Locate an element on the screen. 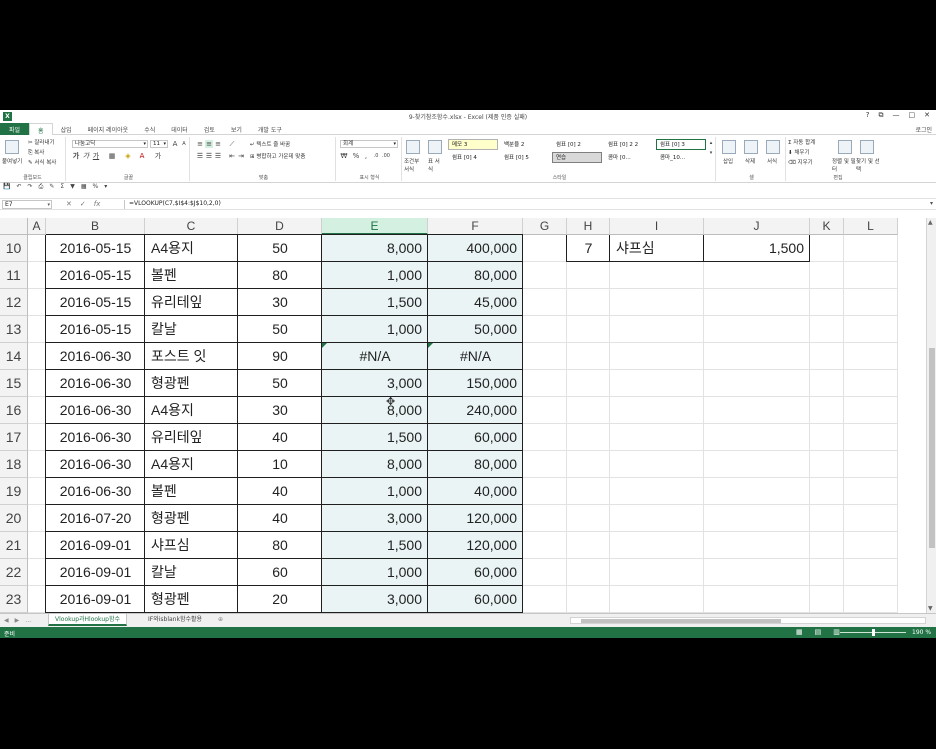 Image resolution: width=936 pixels, height=749 pixels. minimize-button: — is located at coordinates (896, 115).